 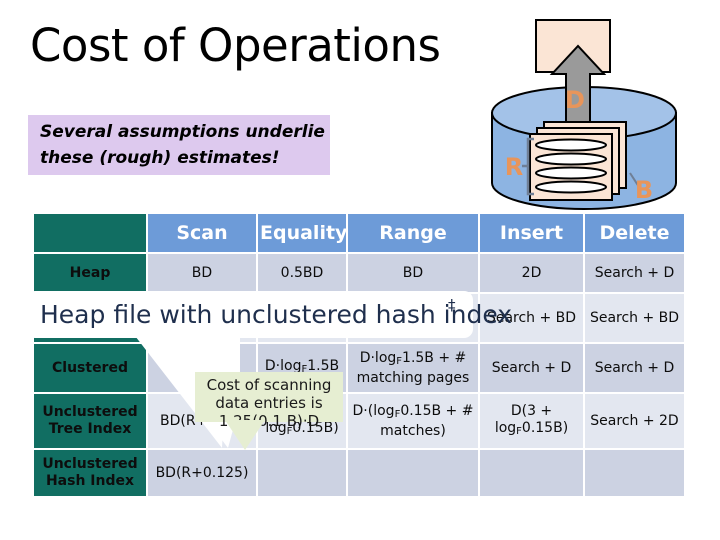 I want to click on figure-label-r: R, so click(x=514, y=167).